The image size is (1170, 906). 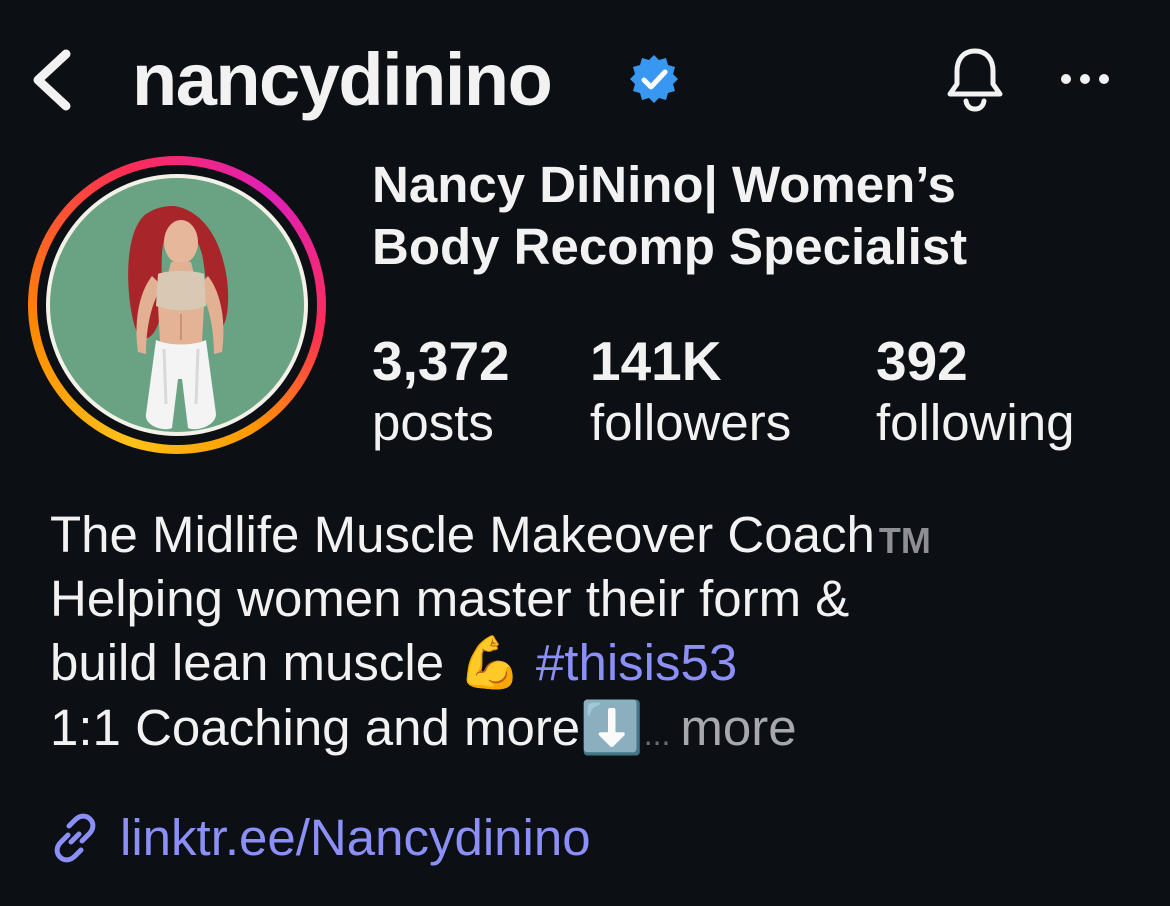 I want to click on bio-line-2: Helping women master their form &, so click(x=450, y=598).